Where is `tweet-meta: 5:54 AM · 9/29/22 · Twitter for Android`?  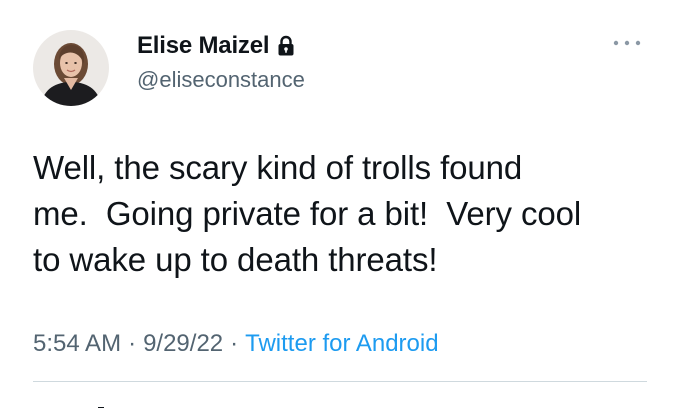 tweet-meta: 5:54 AM · 9/29/22 · Twitter for Android is located at coordinates (236, 344).